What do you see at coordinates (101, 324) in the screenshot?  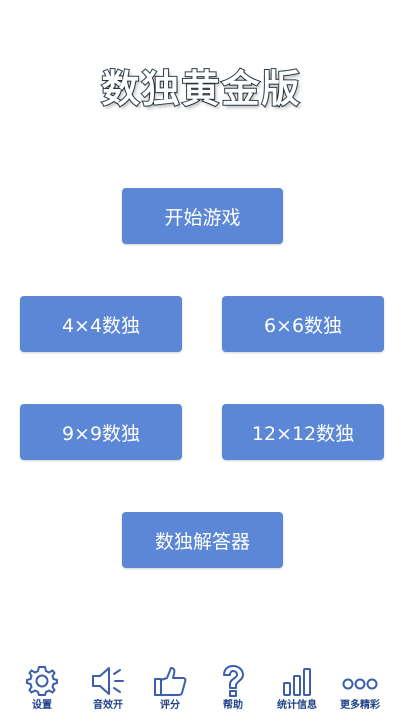 I see `sudoku-4x4-button: 4×4数独` at bounding box center [101, 324].